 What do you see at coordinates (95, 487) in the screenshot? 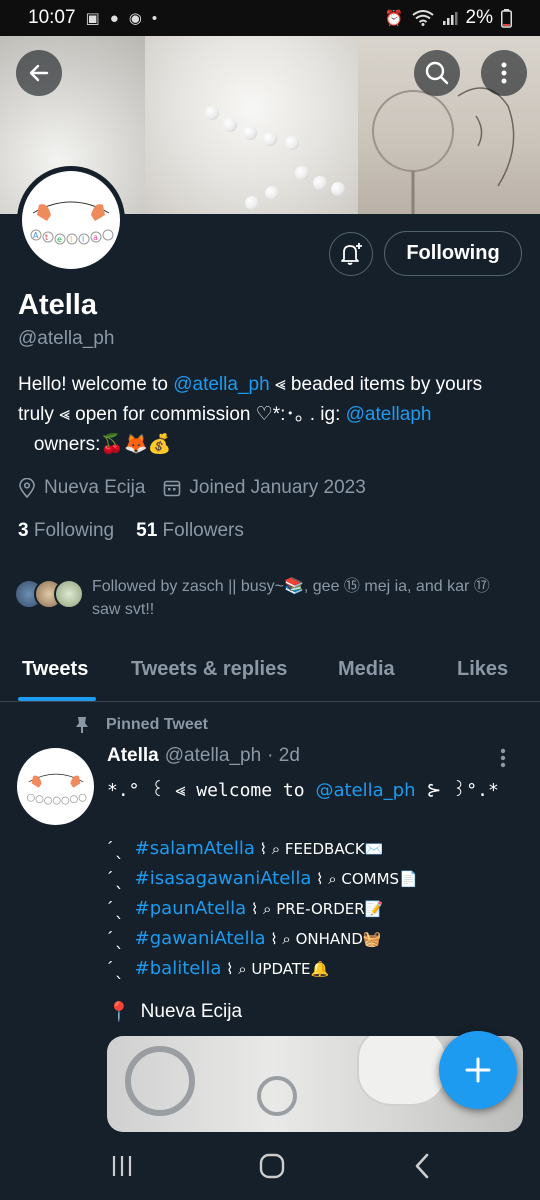
I see `profile-location: Nueva Ecija` at bounding box center [95, 487].